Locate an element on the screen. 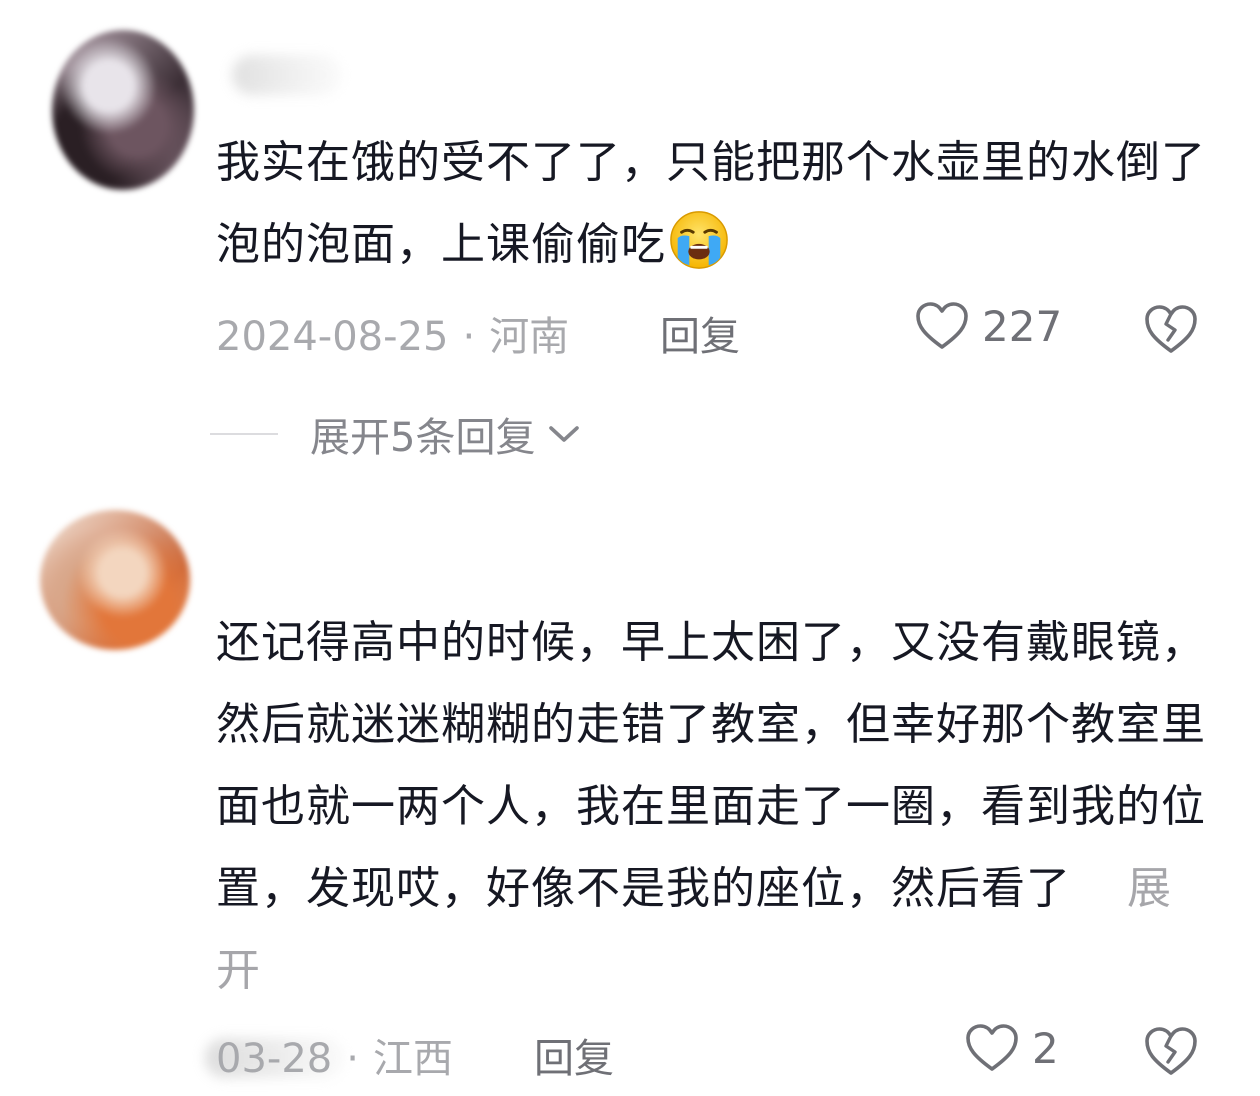  expand-replies-label: 展开5条回复 is located at coordinates (423, 438).